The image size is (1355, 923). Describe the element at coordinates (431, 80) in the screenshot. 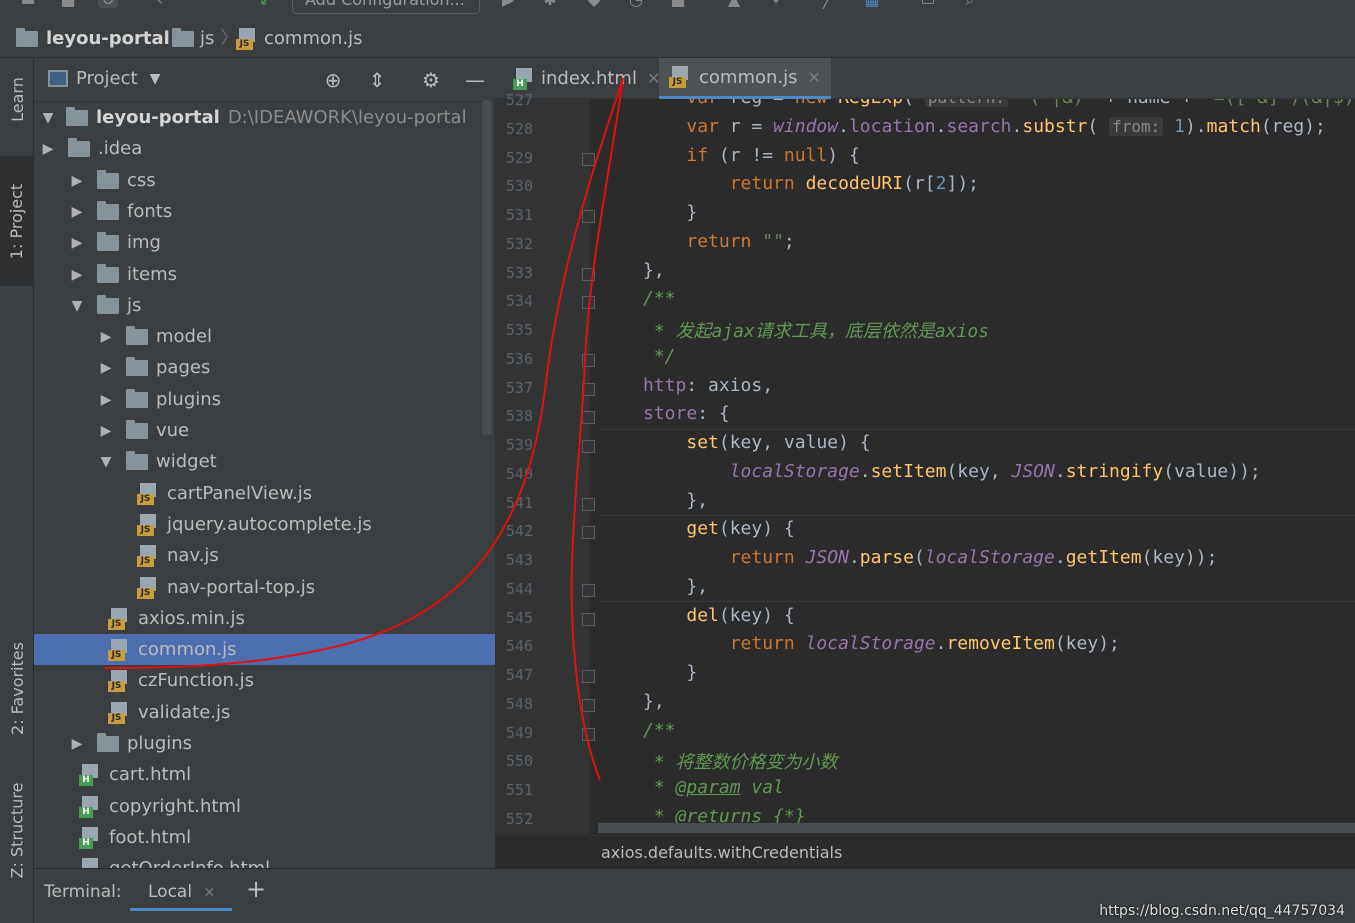

I see `gear-icon: ⚙` at that location.